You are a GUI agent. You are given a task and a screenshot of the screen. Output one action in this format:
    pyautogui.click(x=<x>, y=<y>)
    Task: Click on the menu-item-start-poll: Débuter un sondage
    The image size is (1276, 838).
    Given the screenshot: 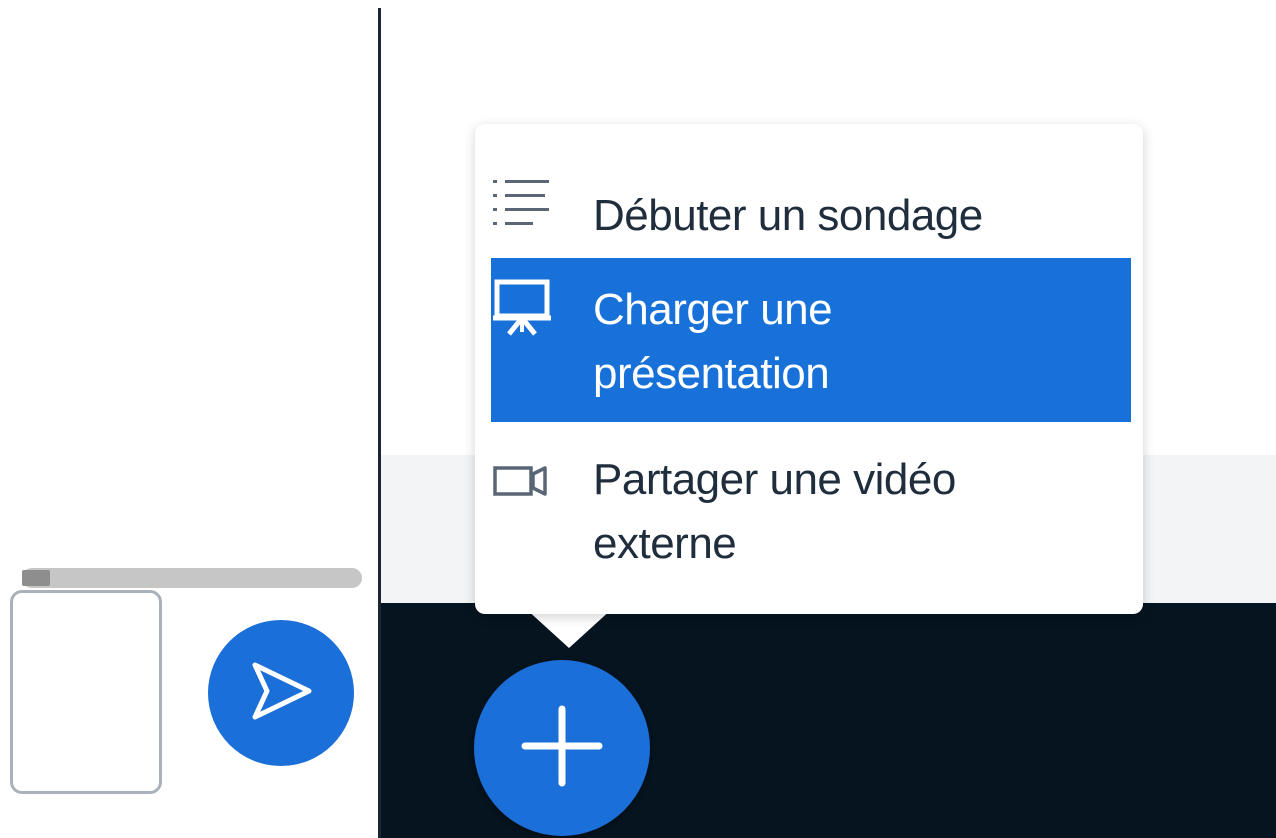 What is the action you would take?
    pyautogui.click(x=811, y=207)
    